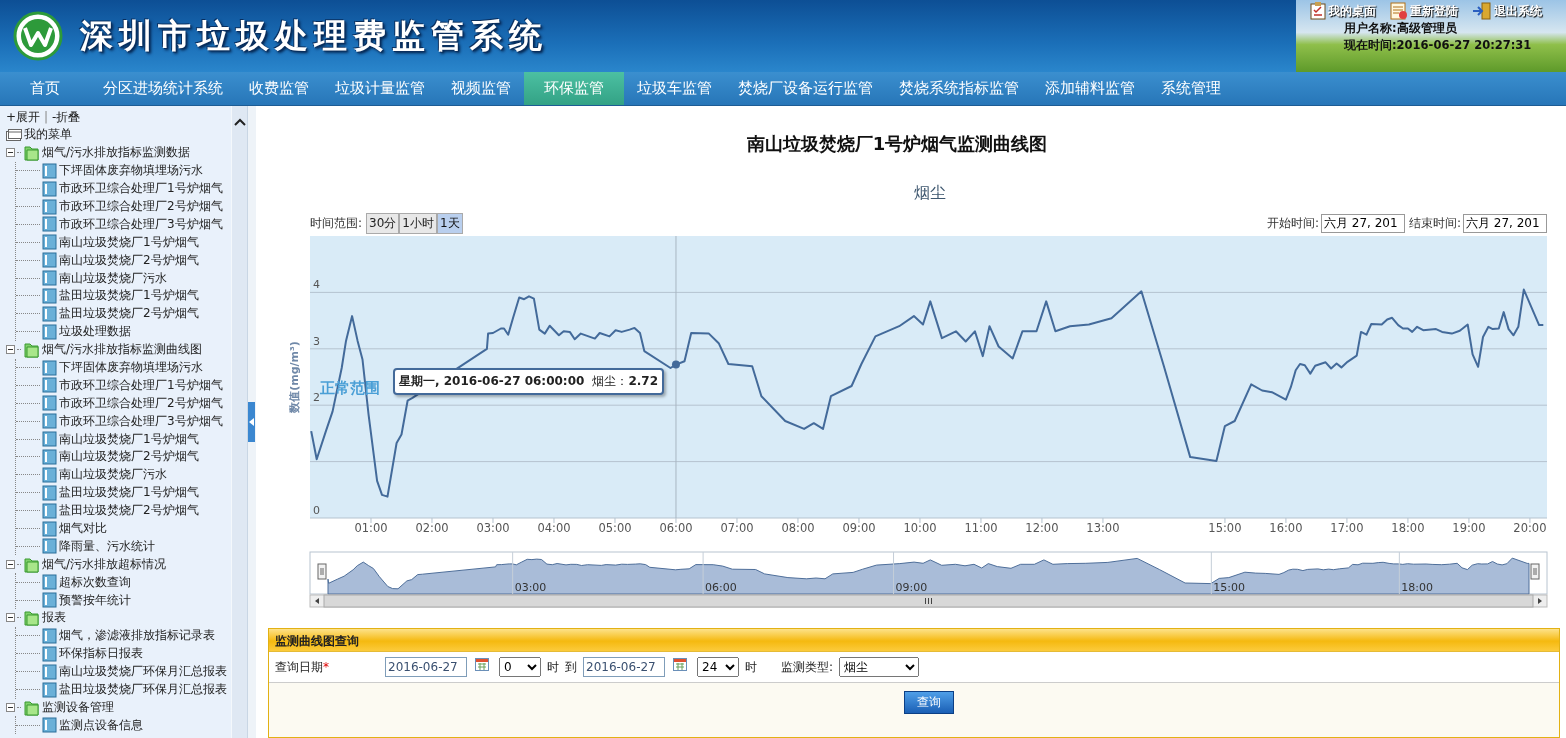 The image size is (1566, 738). Describe the element at coordinates (54, 618) in the screenshot. I see `menu-group: 报表` at that location.